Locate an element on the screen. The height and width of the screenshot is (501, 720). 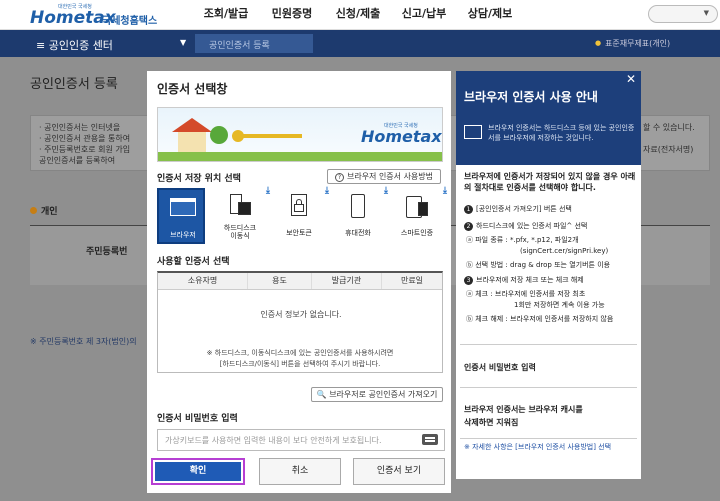
location-harddisk: ⤓ 하드디스크 이동식 is located at coordinates (243, 215).